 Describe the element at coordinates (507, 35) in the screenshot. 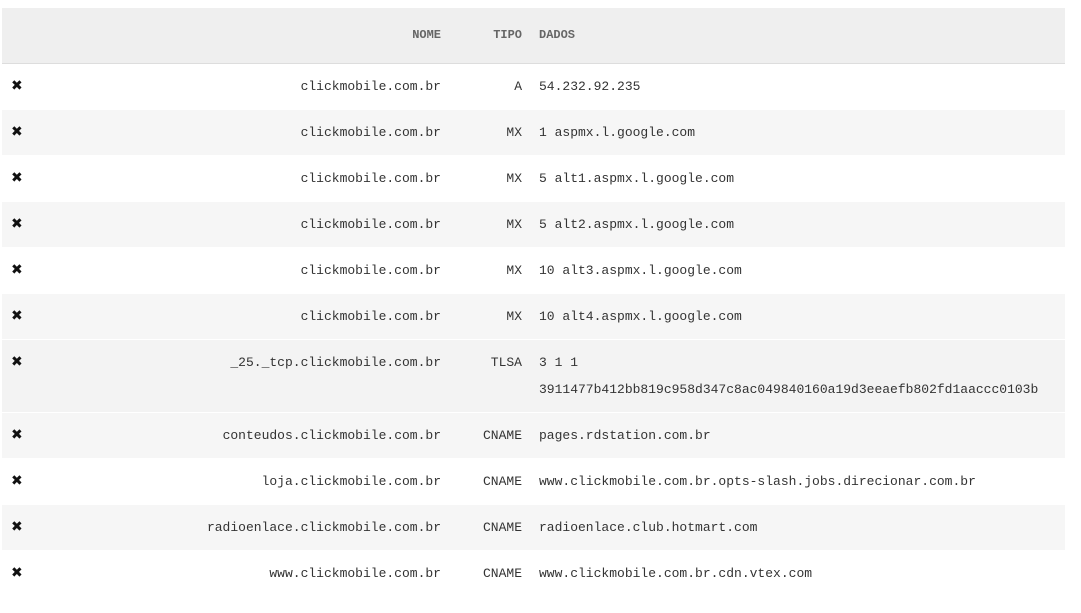

I see `header-tipo: TIPO` at that location.